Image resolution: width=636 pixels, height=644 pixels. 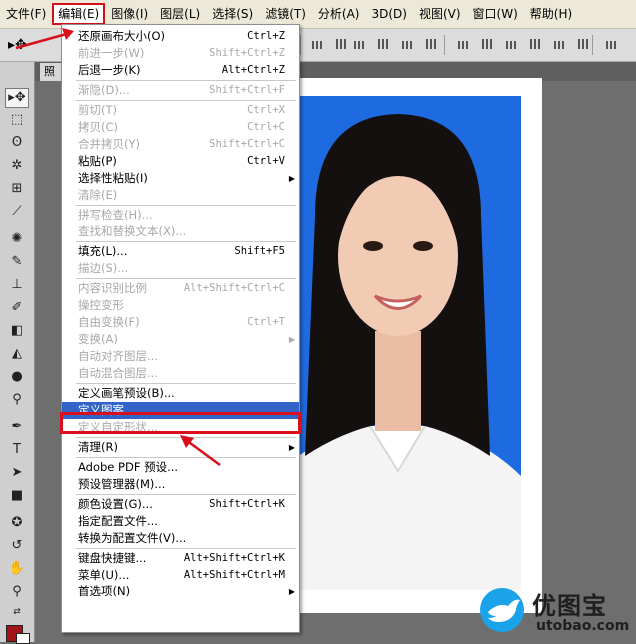 What do you see at coordinates (583, 626) in the screenshot?
I see `watermark-url: utobao.com` at bounding box center [583, 626].